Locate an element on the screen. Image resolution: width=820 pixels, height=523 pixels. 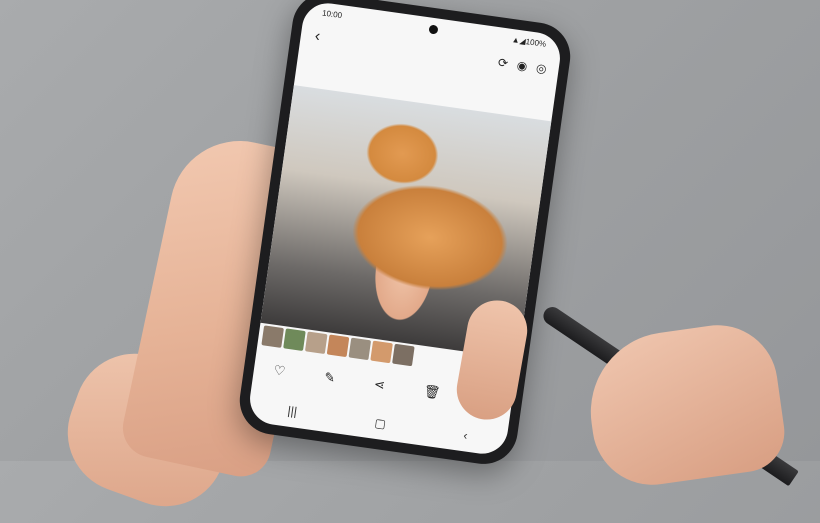
status-indicators: ▲◢100% is located at coordinates (529, 42).